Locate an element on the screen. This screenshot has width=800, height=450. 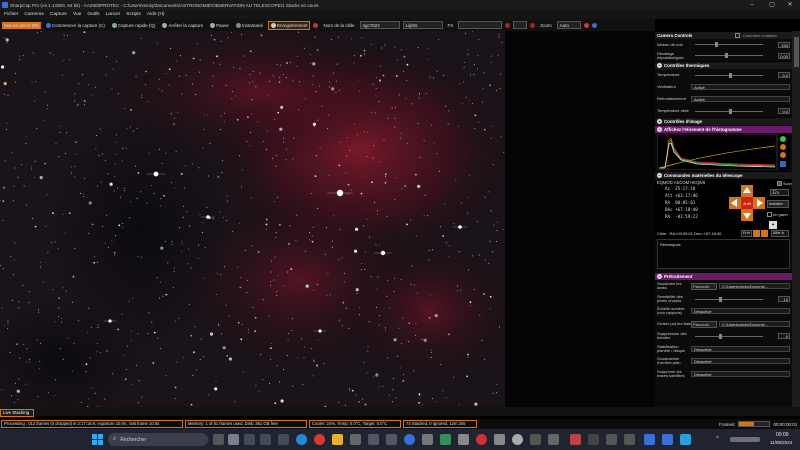
histogram-header: − Affichez l'étirement de l'histogramme is located at coordinates (723, 129).